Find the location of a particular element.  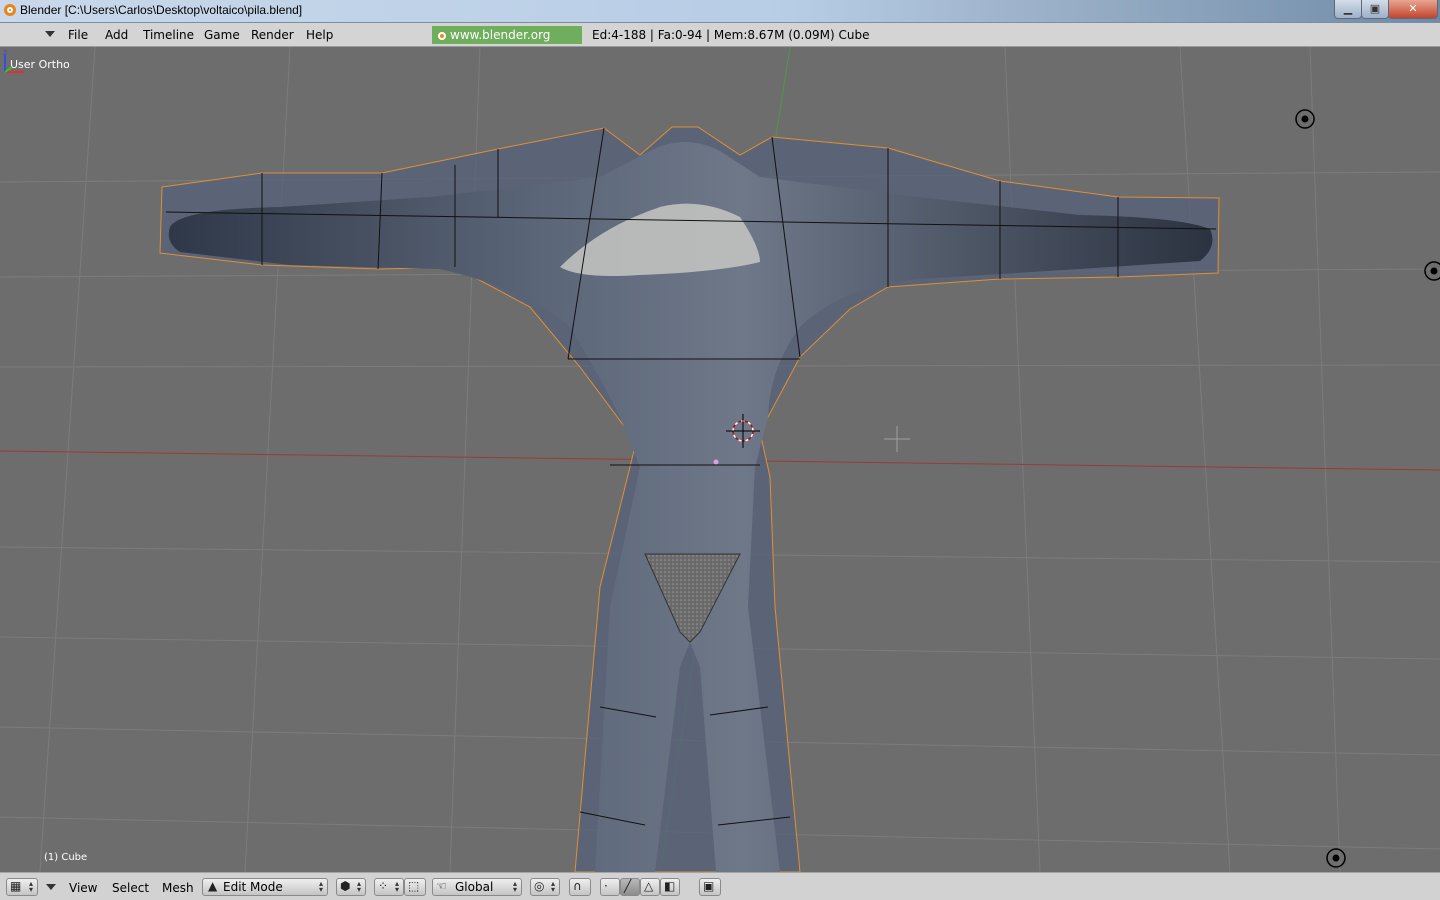

grid-icon: ▦ is located at coordinates (16, 886).